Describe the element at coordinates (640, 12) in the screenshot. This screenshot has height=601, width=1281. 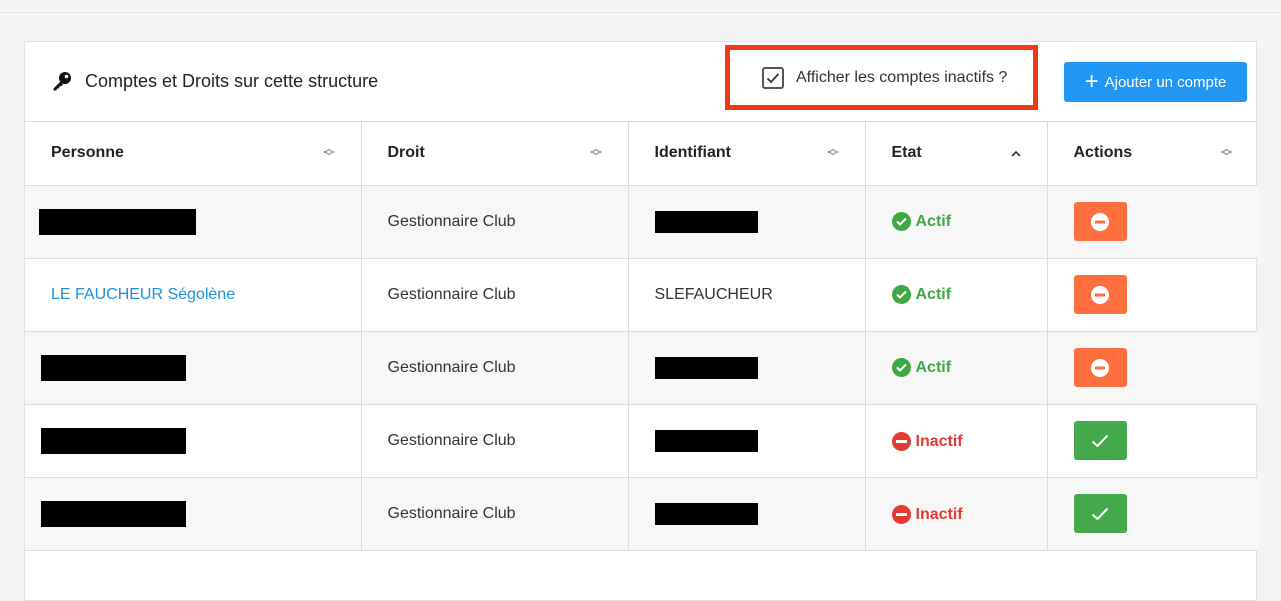
I see `top-divider` at that location.